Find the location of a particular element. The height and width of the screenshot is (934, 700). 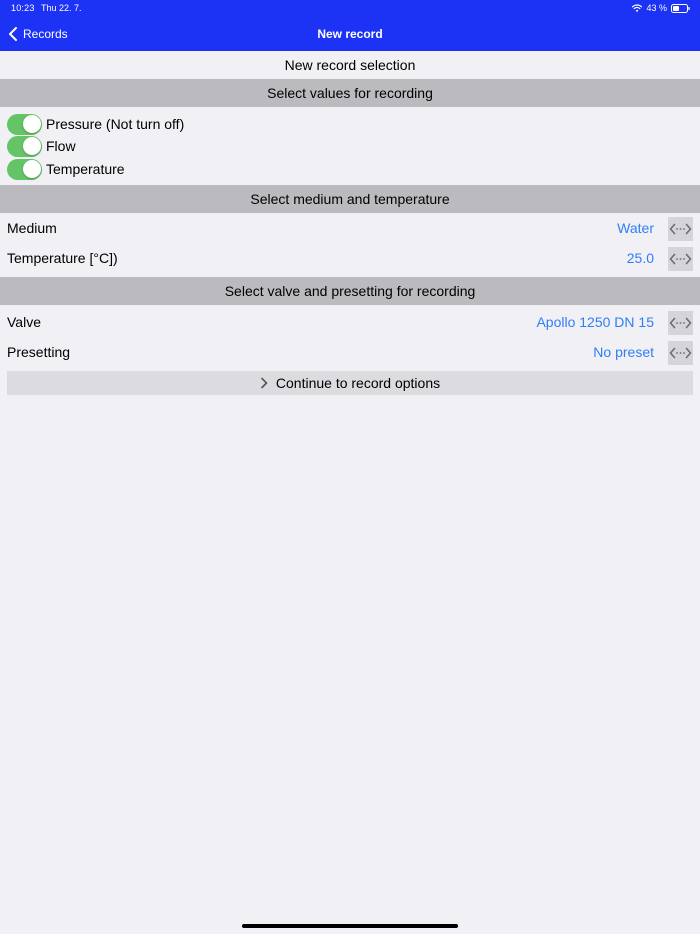

valve-value: Apollo 1250 DN 15 is located at coordinates (595, 322).